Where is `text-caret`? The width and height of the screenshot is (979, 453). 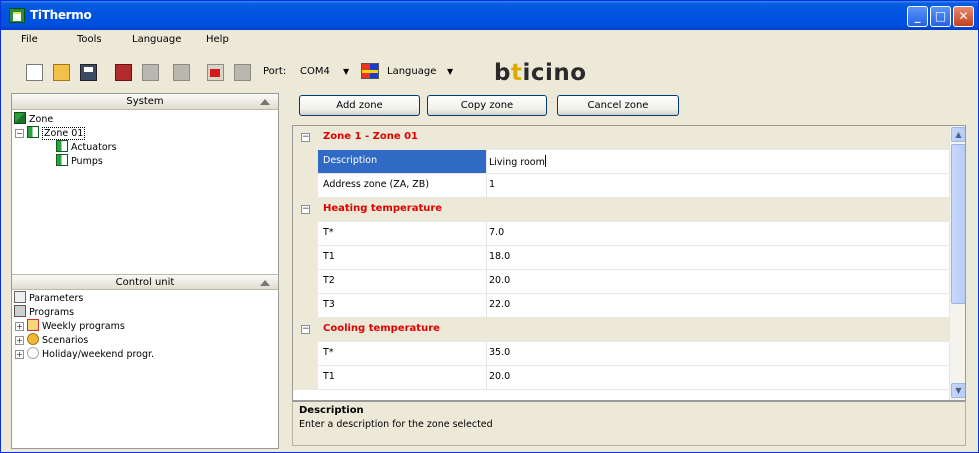
text-caret is located at coordinates (545, 161).